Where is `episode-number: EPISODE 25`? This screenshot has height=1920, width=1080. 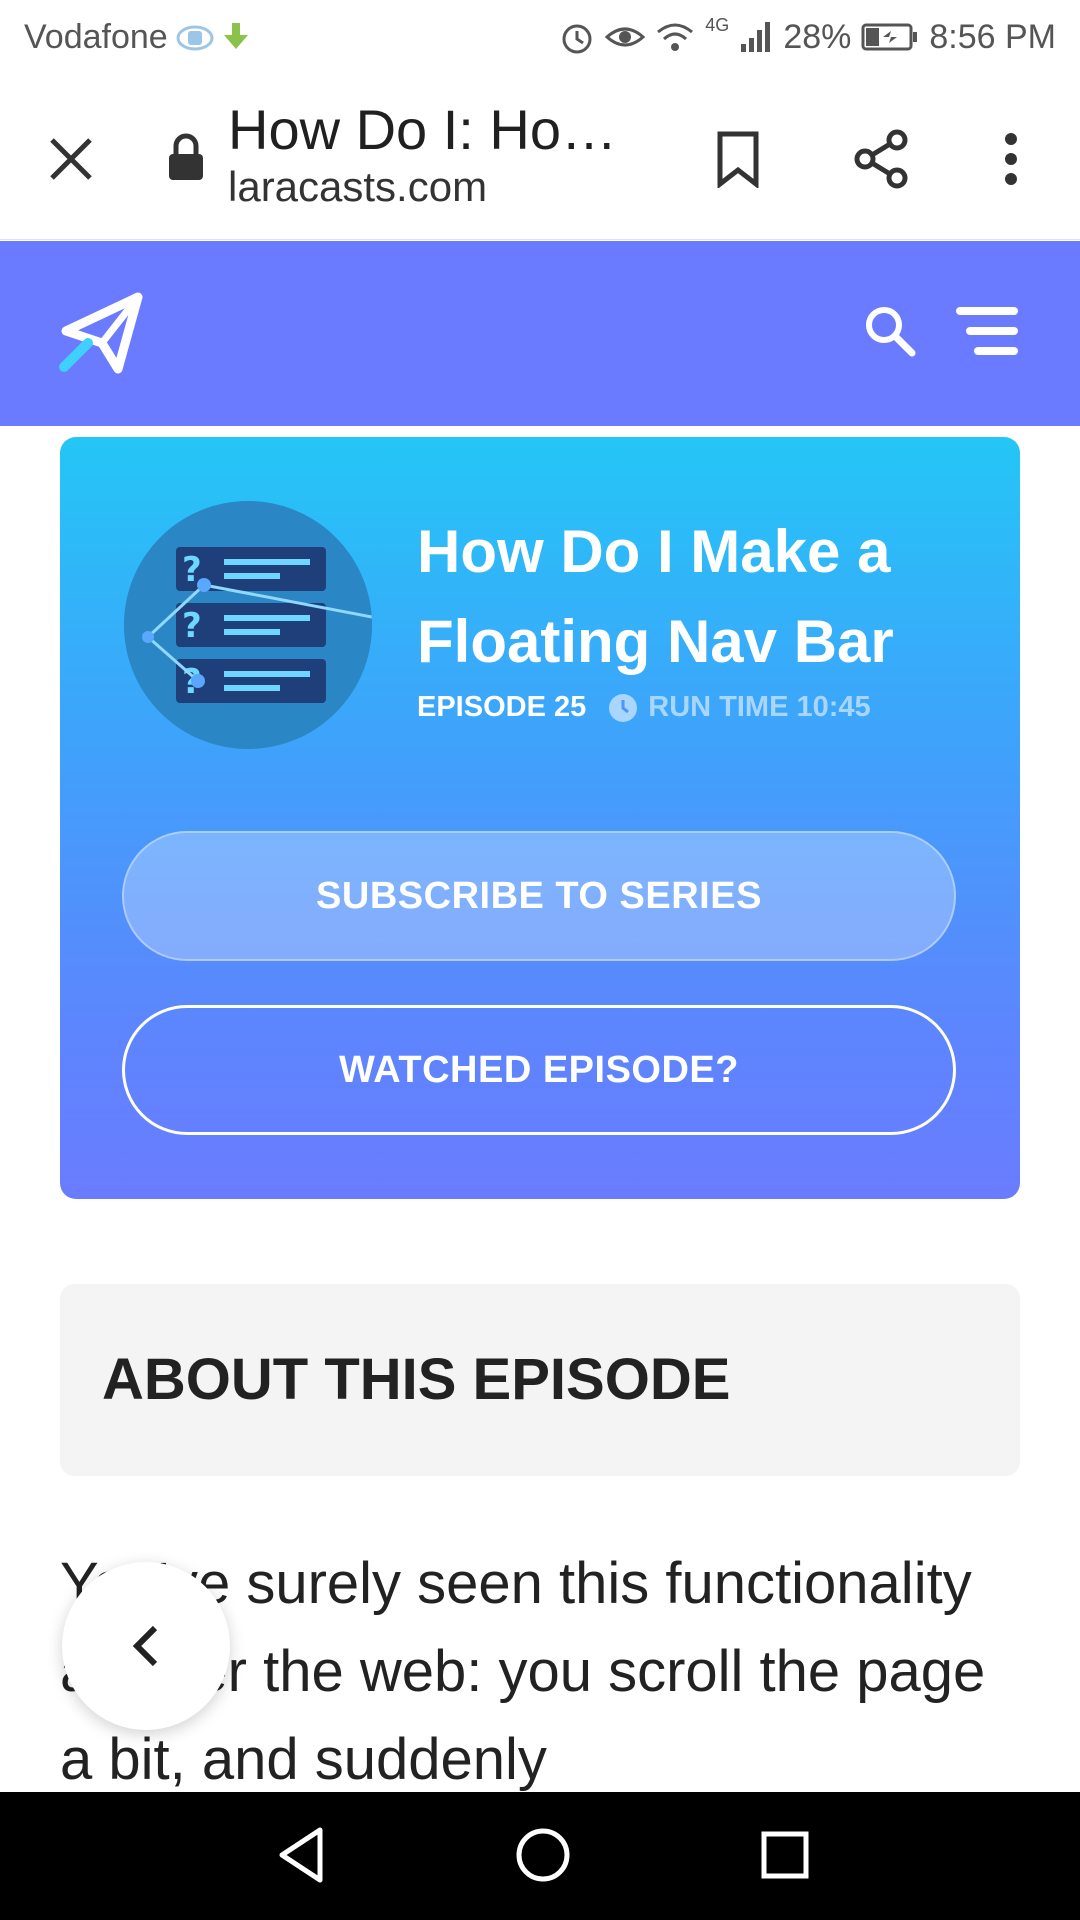 episode-number: EPISODE 25 is located at coordinates (502, 707).